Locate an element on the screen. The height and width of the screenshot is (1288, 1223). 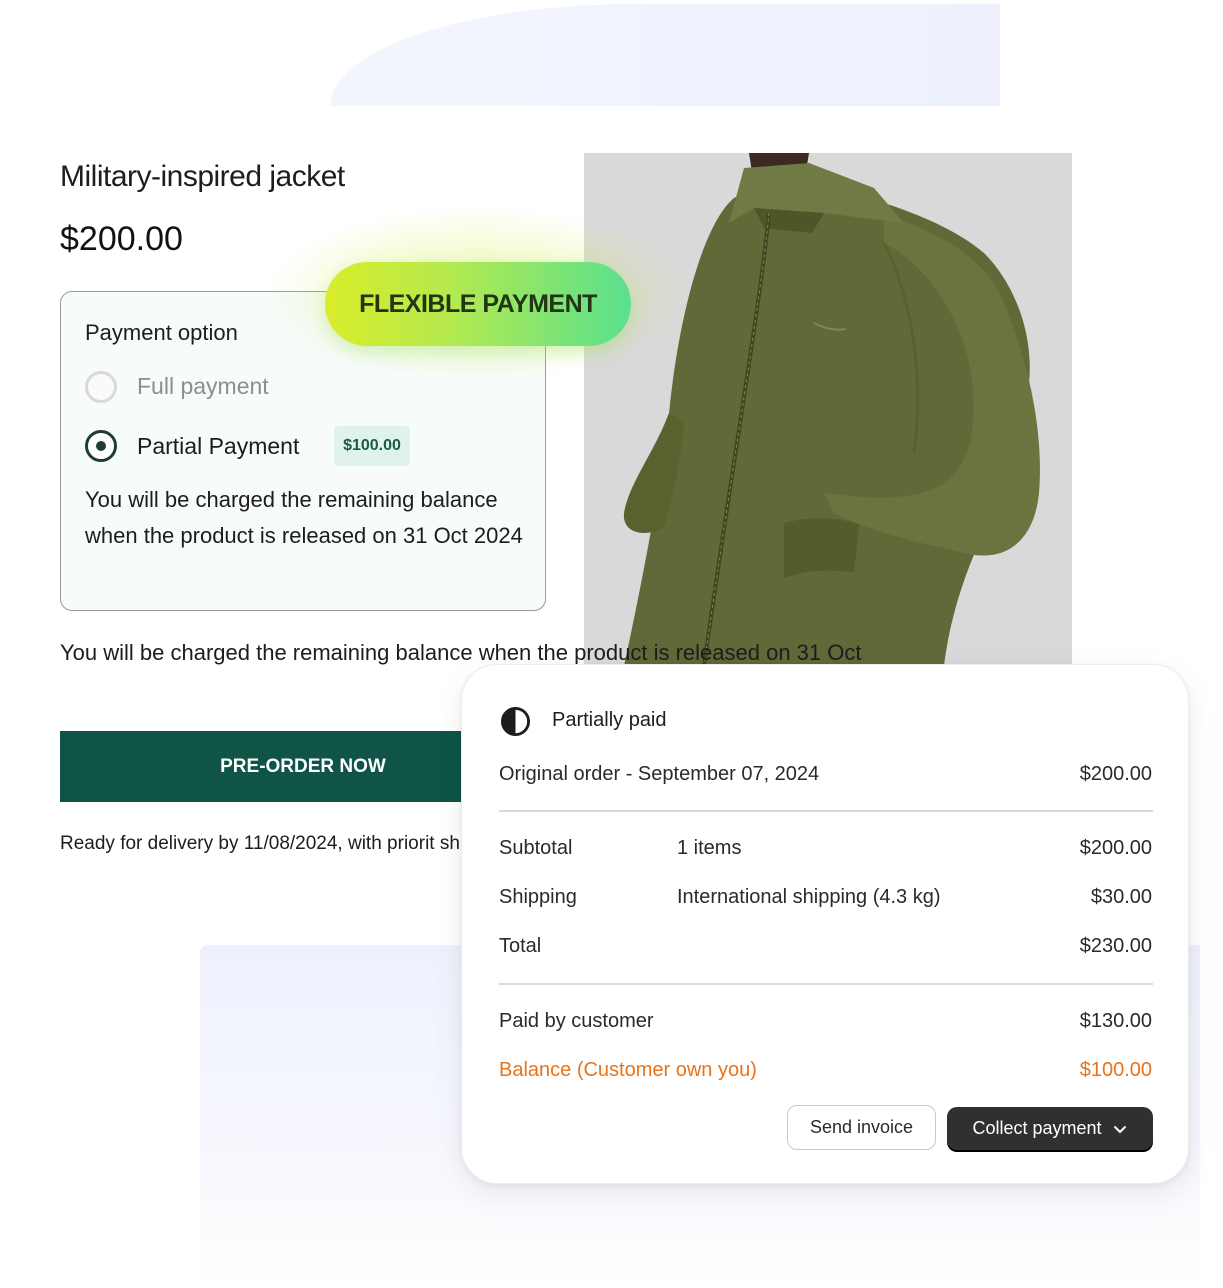
payment-option-title: Payment option is located at coordinates (161, 332).